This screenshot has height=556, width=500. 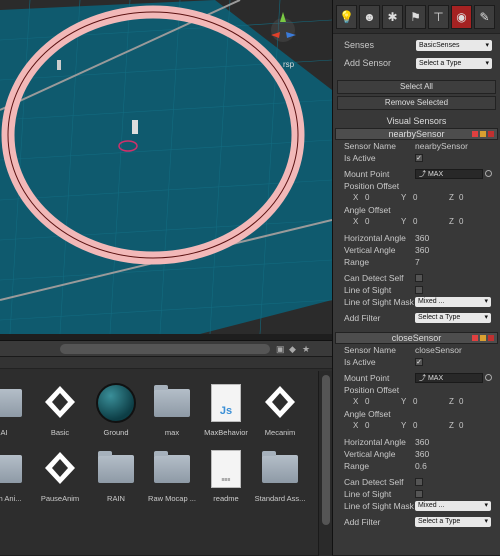 I want to click on mount-point-label: Mount Point, so click(x=367, y=174).